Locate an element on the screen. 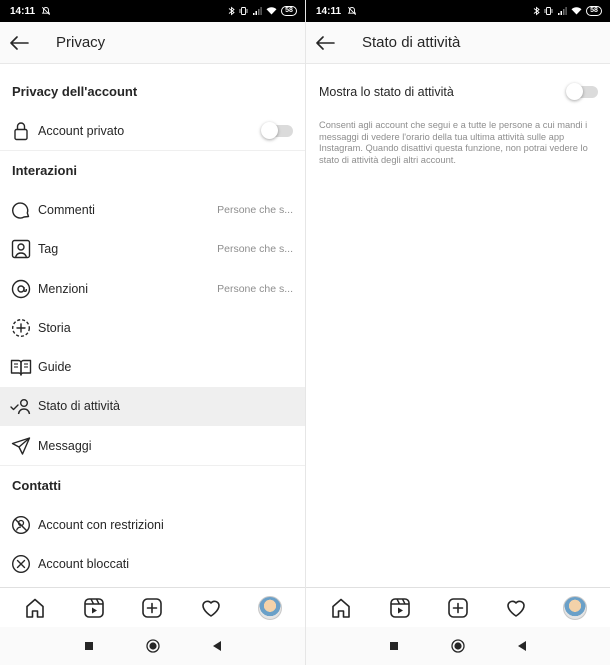 The image size is (610, 665). item-label: Tag is located at coordinates (48, 249).